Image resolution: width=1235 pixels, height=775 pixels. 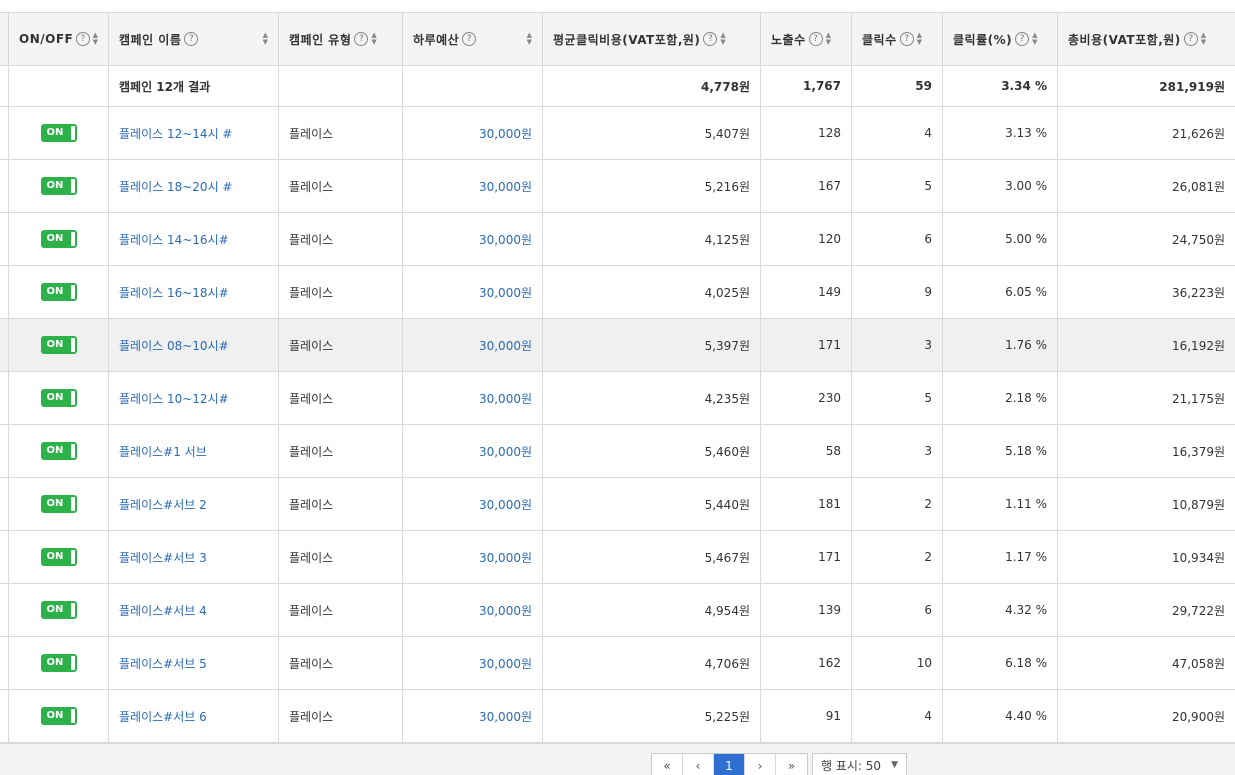 I want to click on column-header-campaign-type: 캠페인 유형 ? ▲ ▼, so click(x=340, y=39).